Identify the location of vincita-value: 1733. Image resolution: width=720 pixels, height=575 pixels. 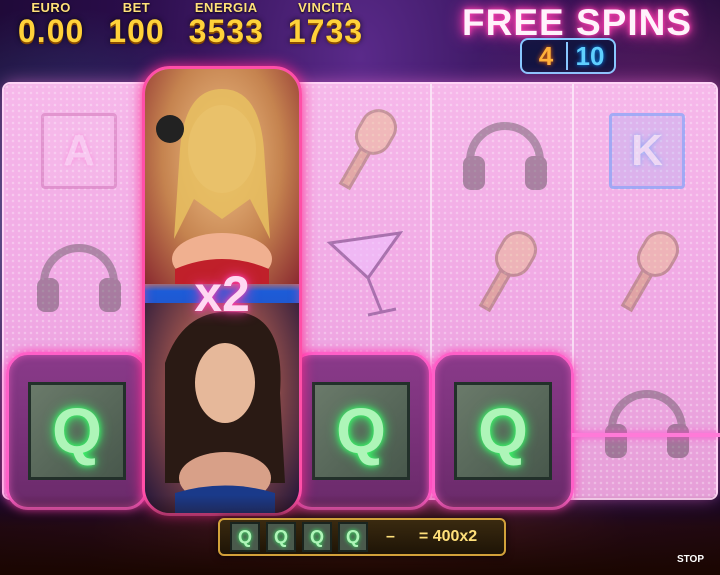
(325, 31).